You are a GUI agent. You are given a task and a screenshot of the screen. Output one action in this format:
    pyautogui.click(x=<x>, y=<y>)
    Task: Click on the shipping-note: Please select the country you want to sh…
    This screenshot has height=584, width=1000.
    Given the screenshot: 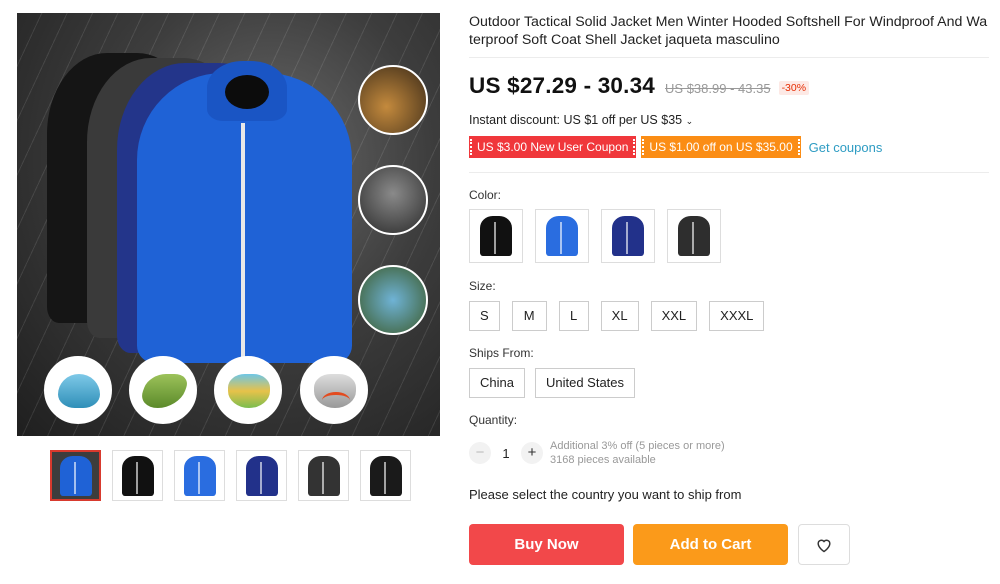 What is the action you would take?
    pyautogui.click(x=605, y=494)
    